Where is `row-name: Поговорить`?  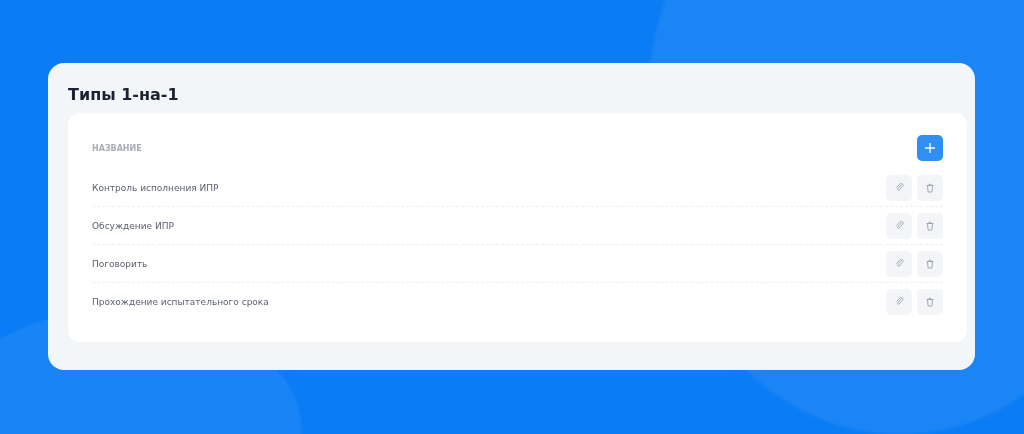 row-name: Поговорить is located at coordinates (120, 263).